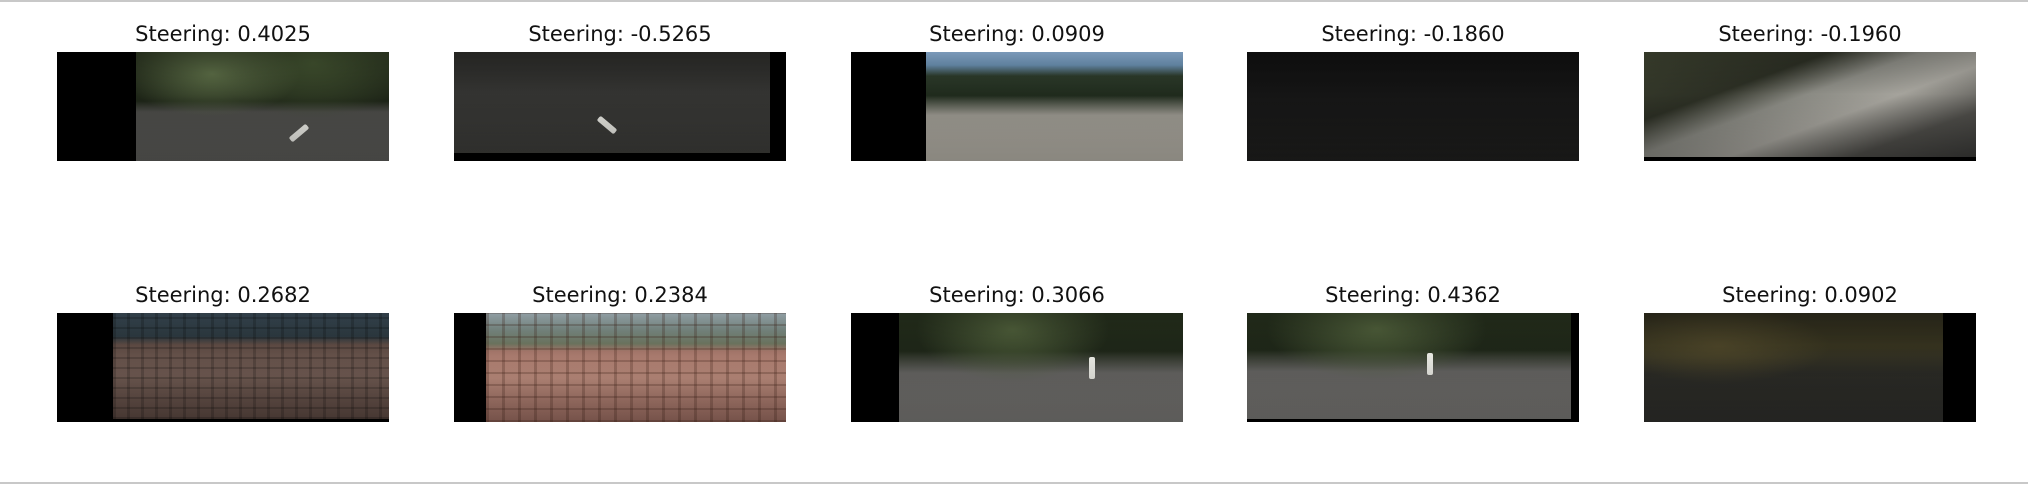 The image size is (2028, 486). Describe the element at coordinates (620, 34) in the screenshot. I see `panel-title: Steering: -0.5265` at that location.